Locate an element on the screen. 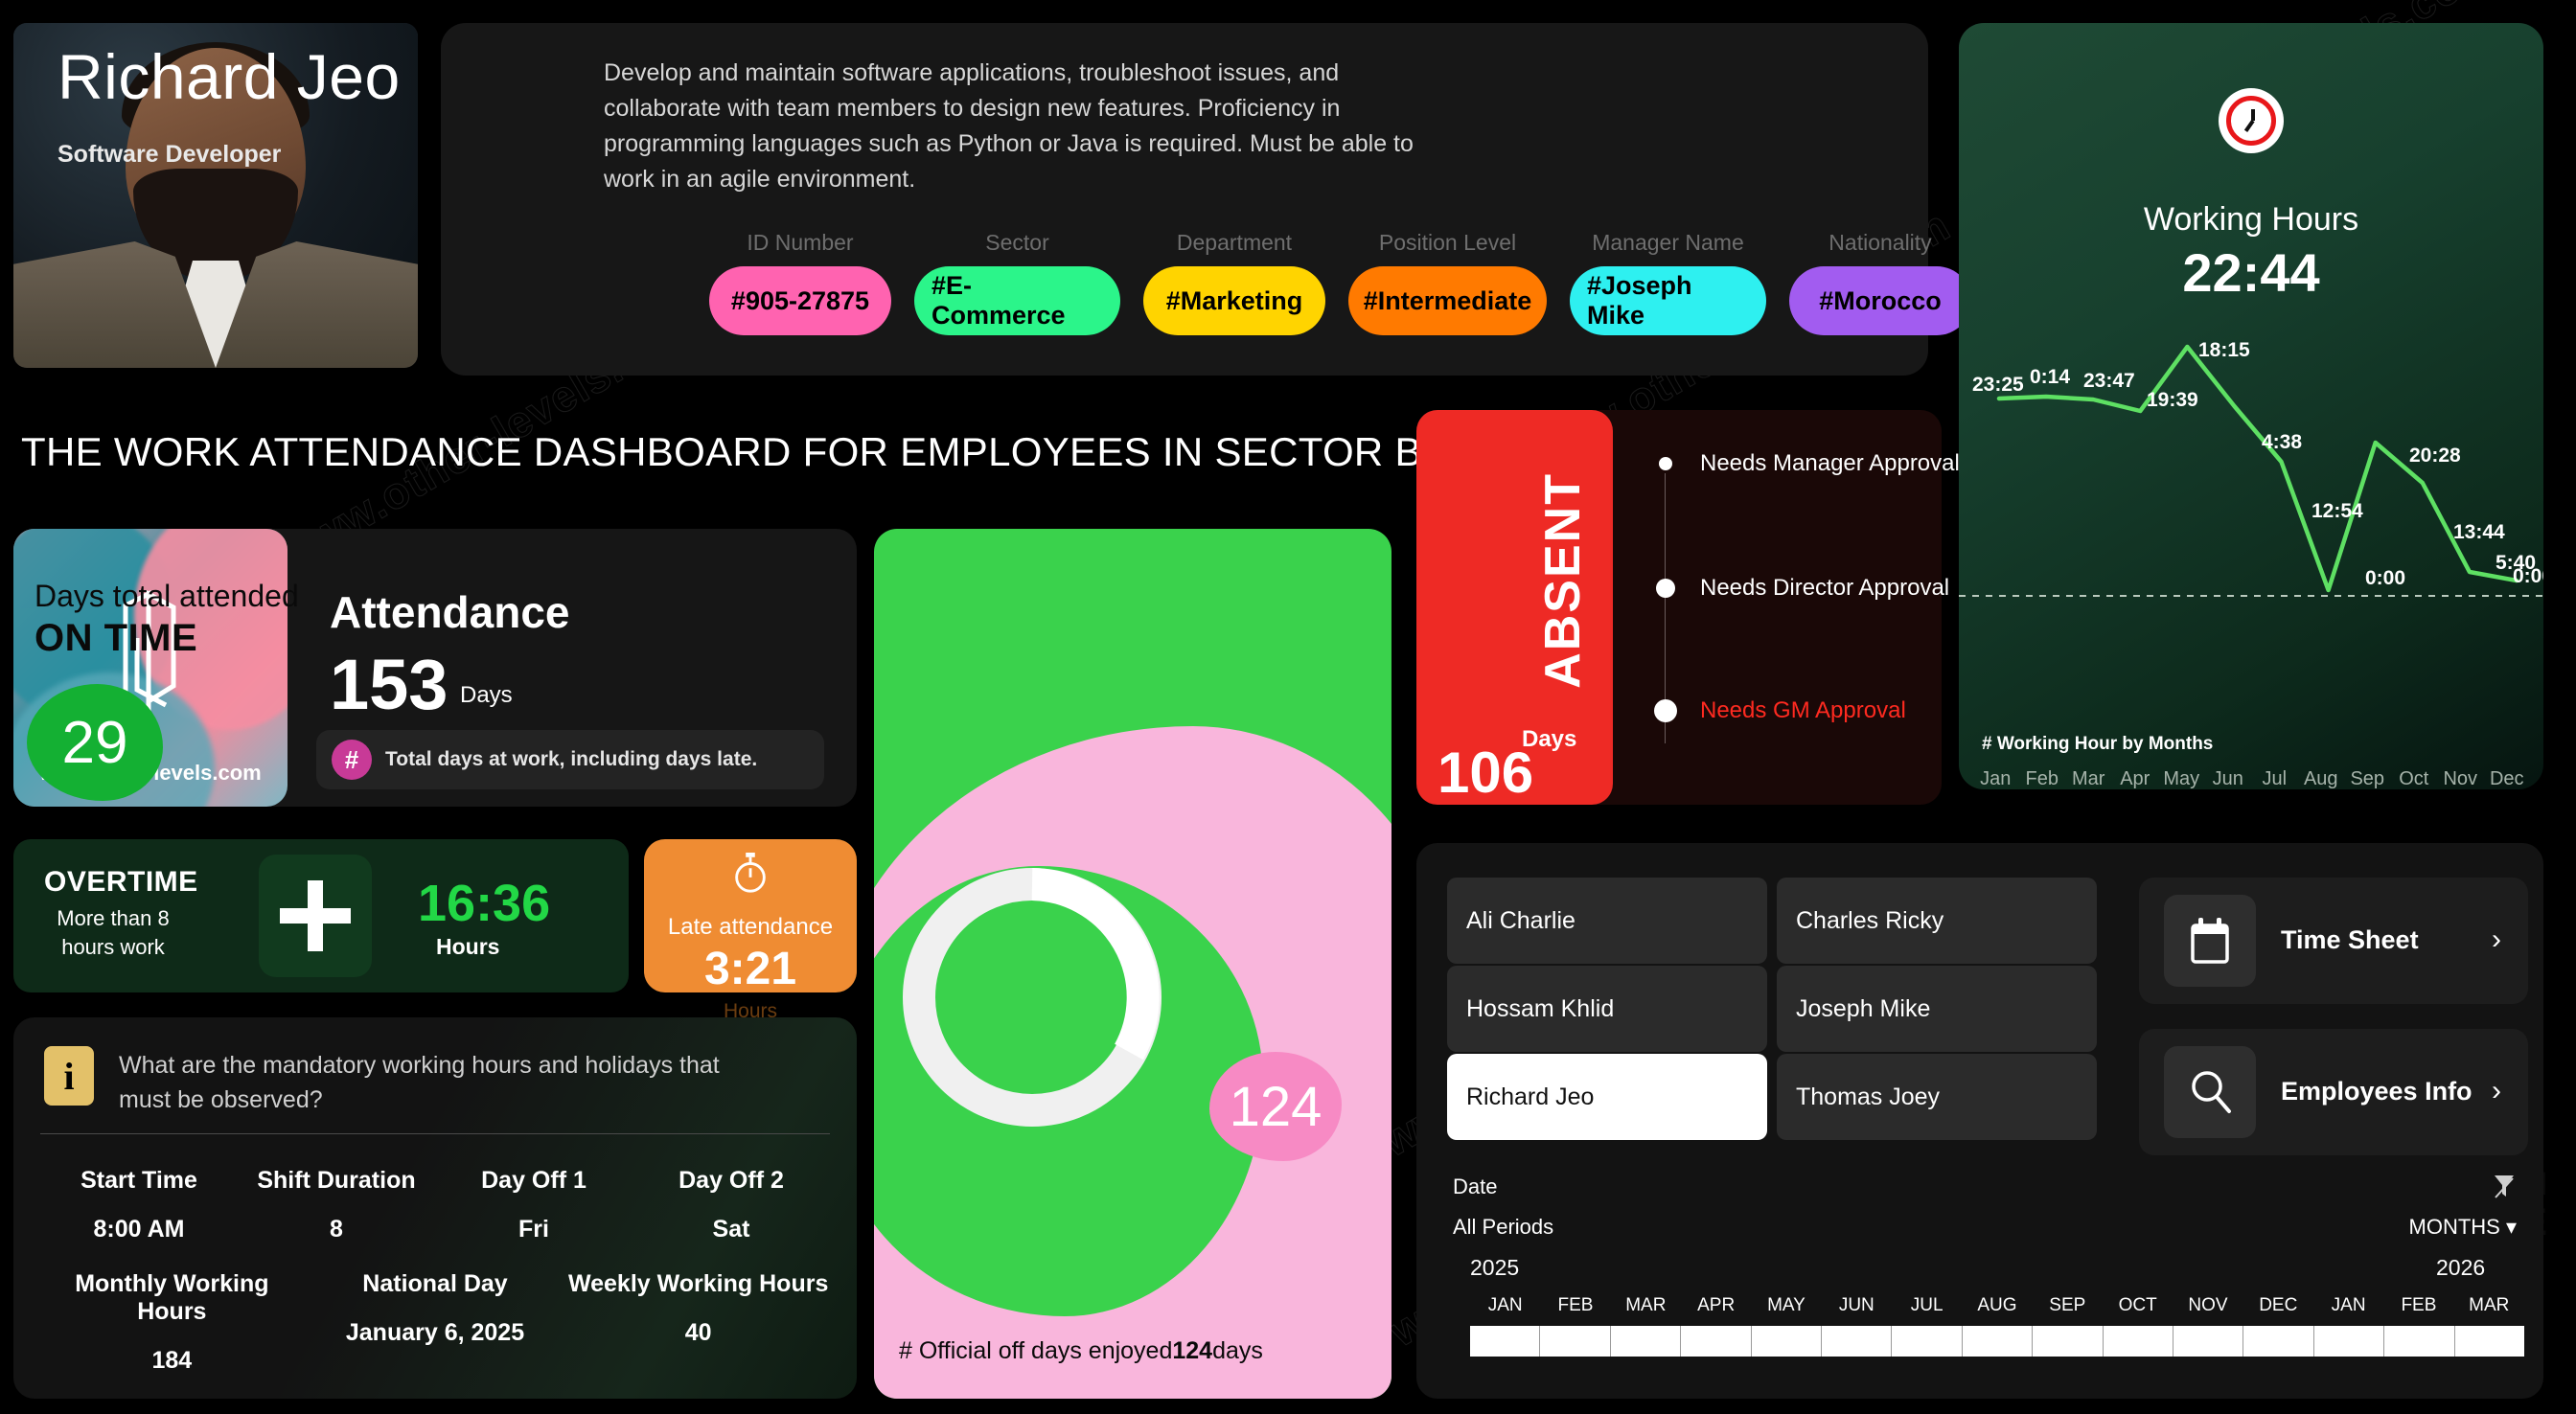 The image size is (2576, 1414). attribute-chip-5: Nationality #Morocco is located at coordinates (1880, 283).